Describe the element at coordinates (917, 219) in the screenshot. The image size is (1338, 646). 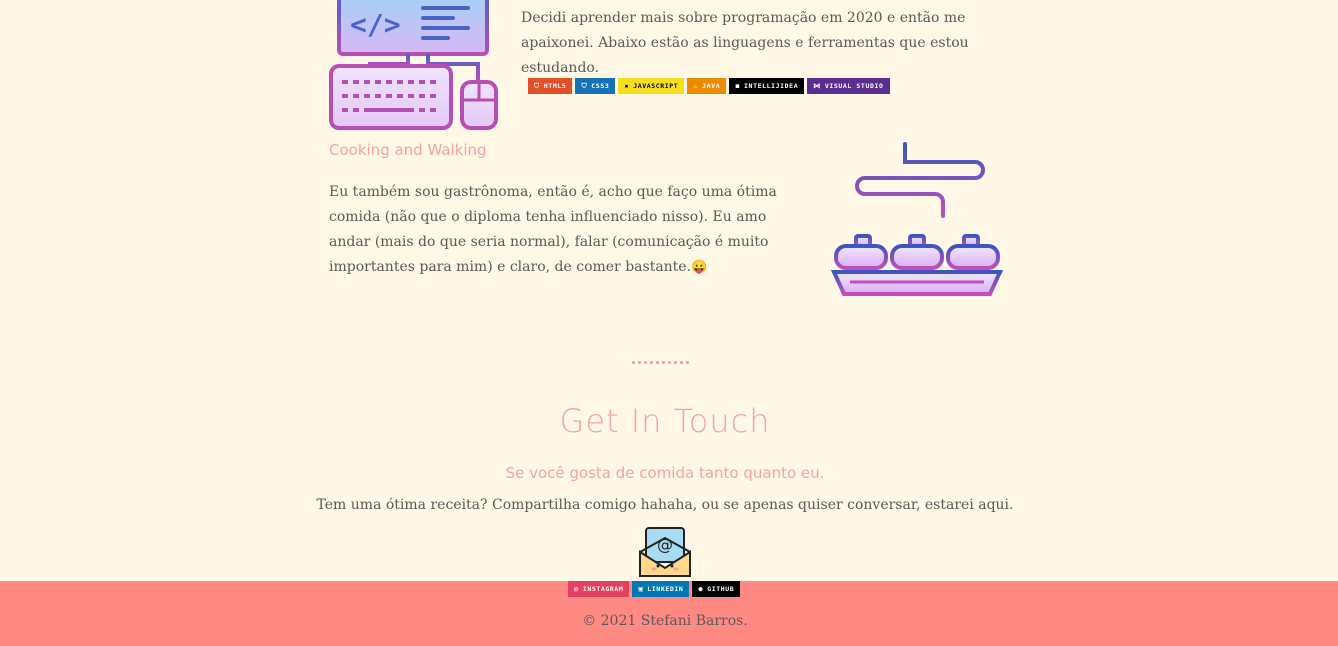
I see `food-platter-illustration-icon` at that location.